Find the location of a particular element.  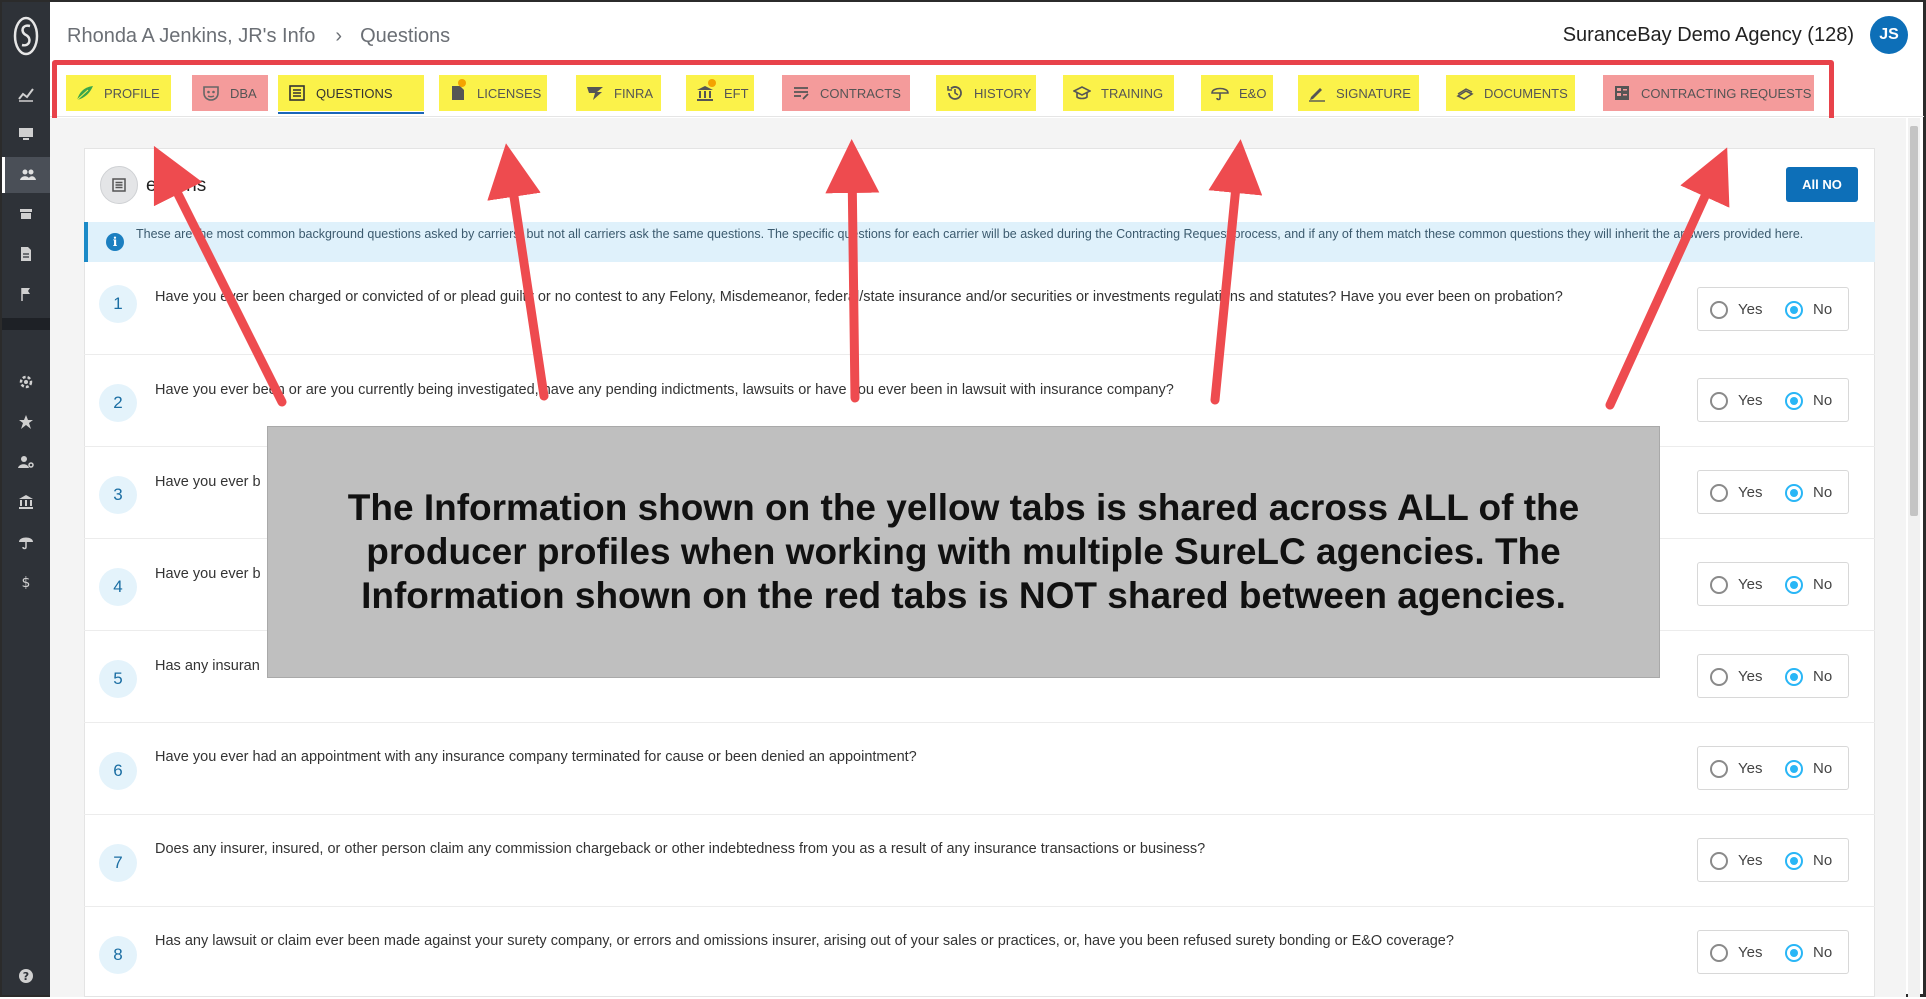

sidebar-divider is located at coordinates (26, 324).